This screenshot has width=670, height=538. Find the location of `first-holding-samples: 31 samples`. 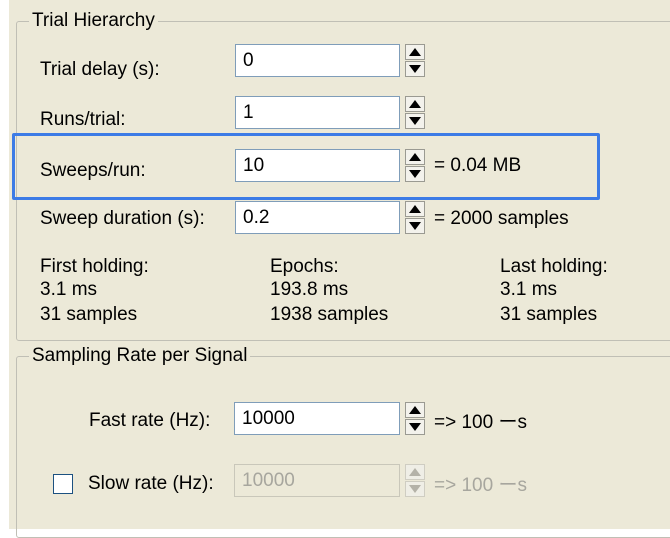

first-holding-samples: 31 samples is located at coordinates (89, 314).